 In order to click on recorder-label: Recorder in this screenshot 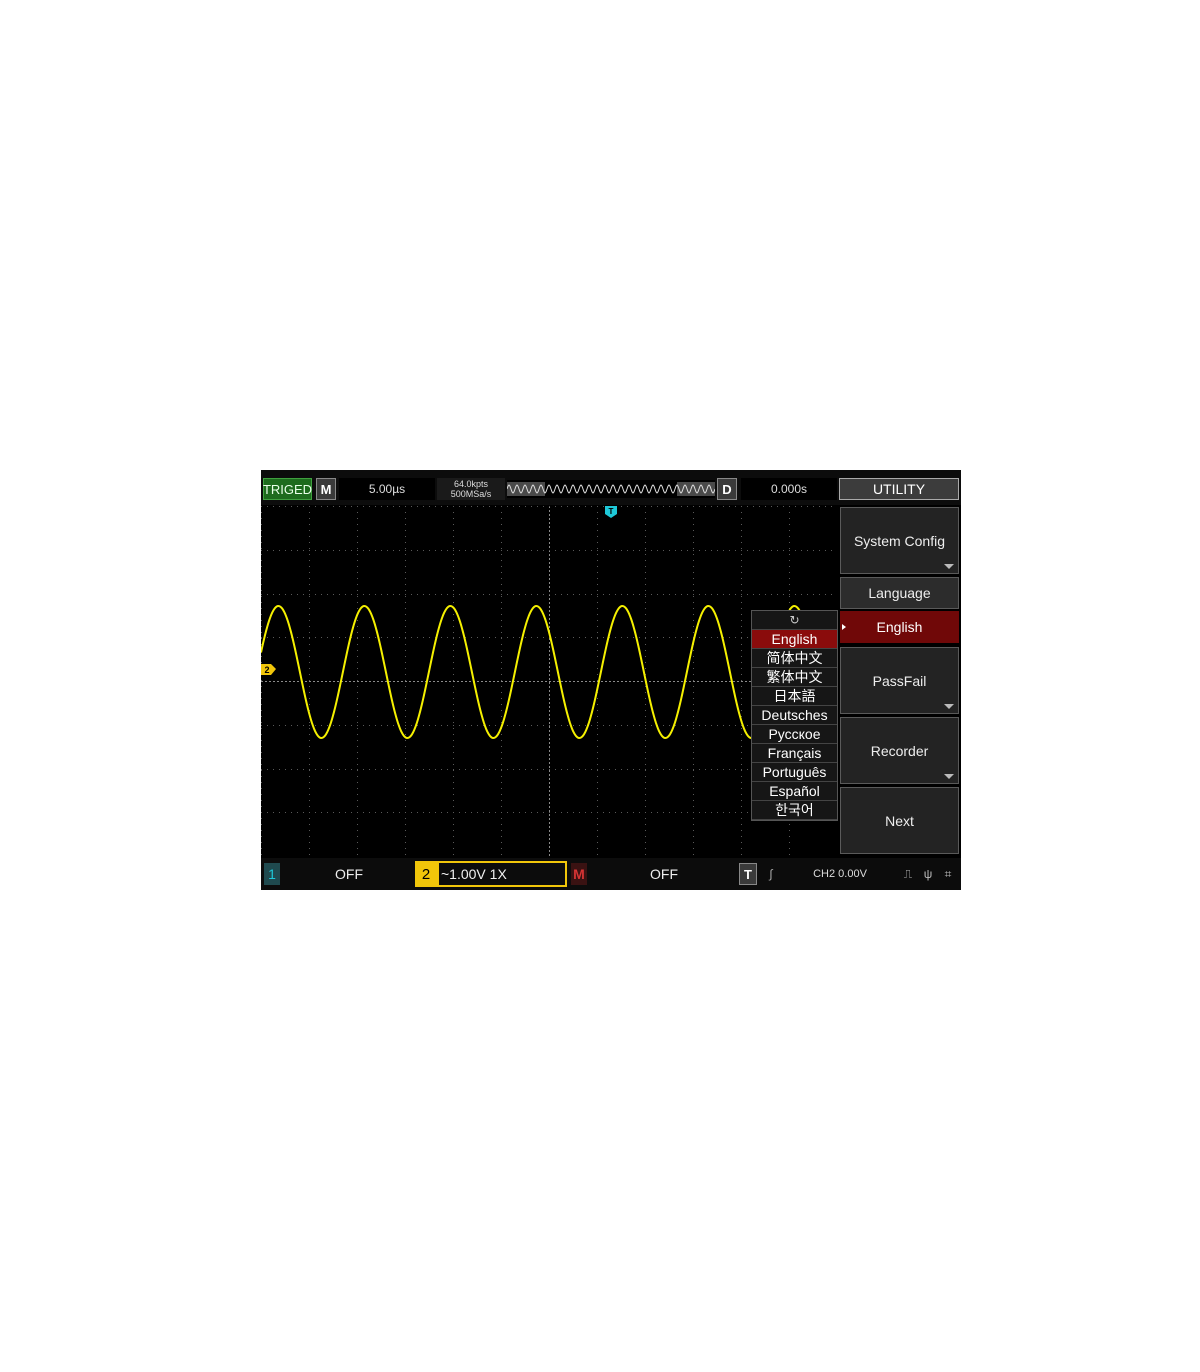, I will do `click(899, 750)`.